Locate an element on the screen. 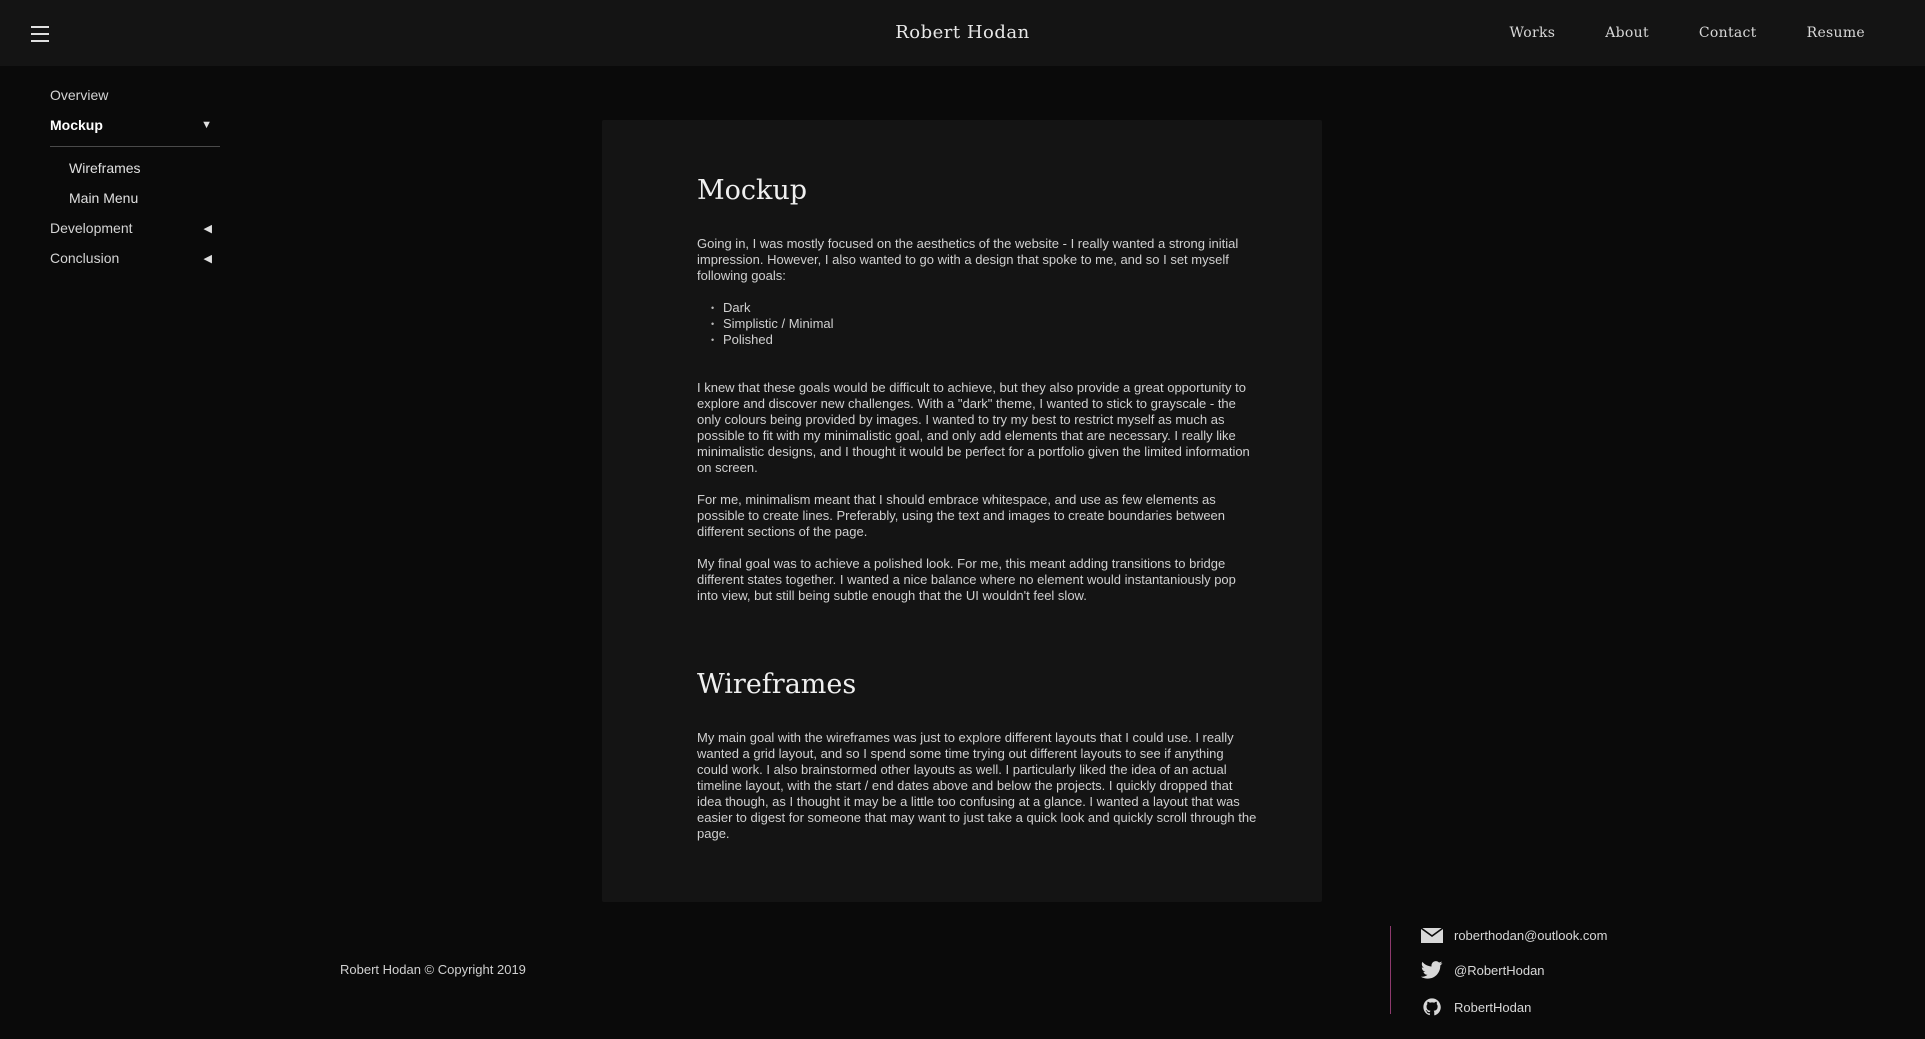  email-label: roberthodan@outlook.com is located at coordinates (1531, 935).